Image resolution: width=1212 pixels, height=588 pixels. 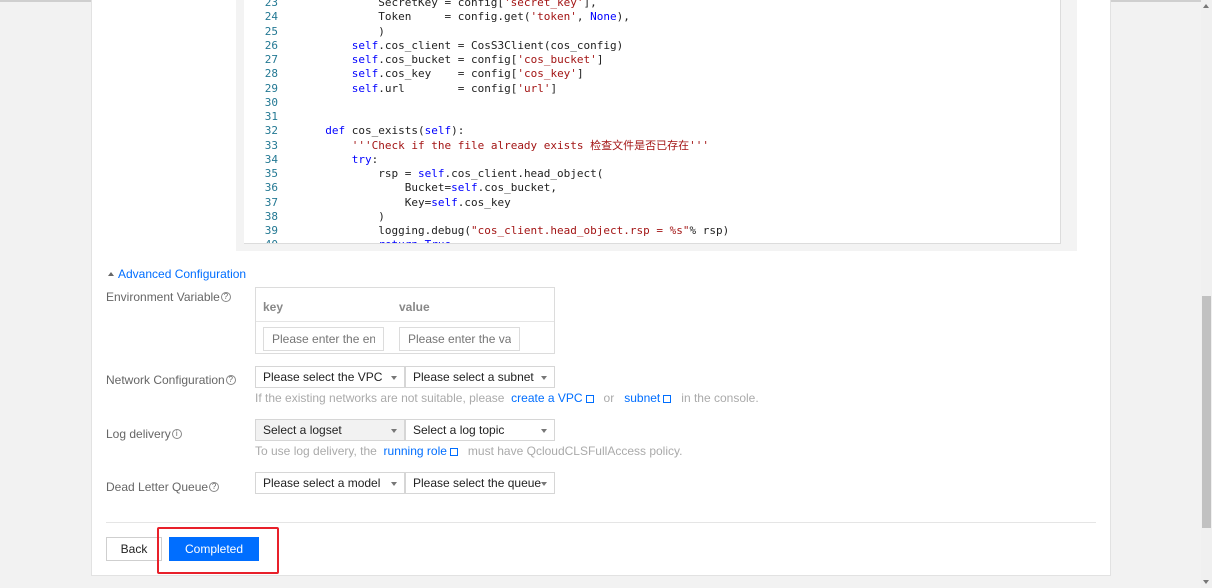 I want to click on caret-up-icon, so click(x=111, y=274).